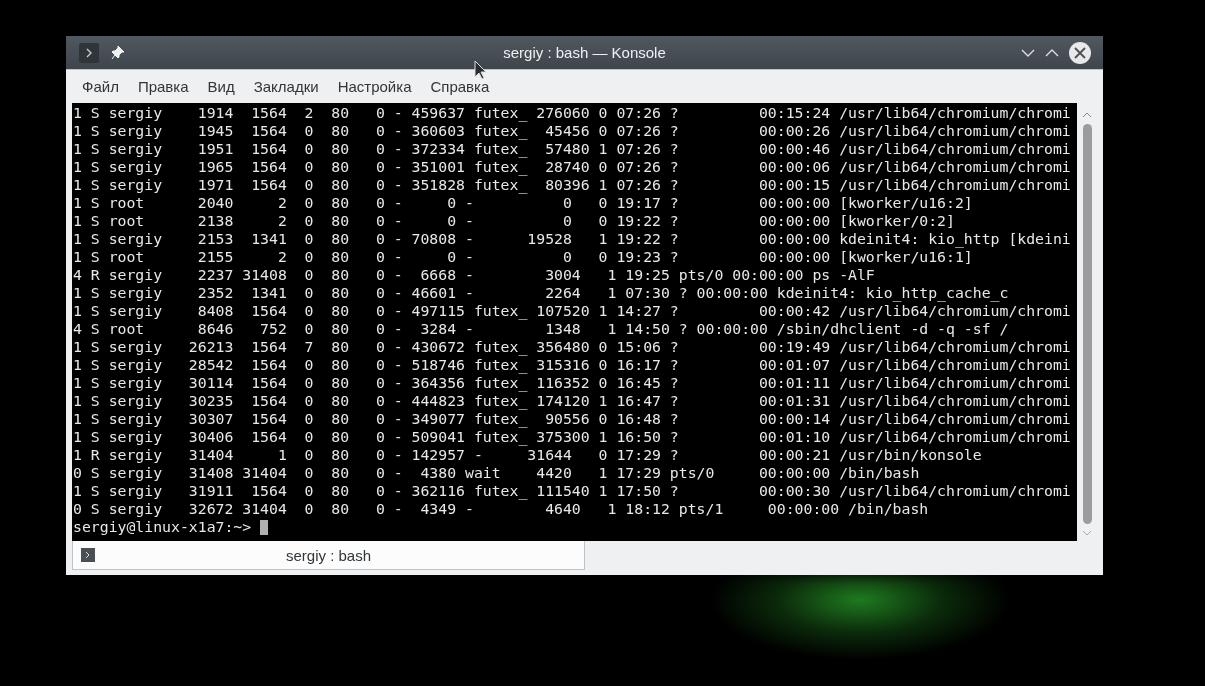 The height and width of the screenshot is (686, 1205). What do you see at coordinates (497, 473) in the screenshot?
I see `terminal-line: 0 S sergiy 31408 31404 0 80 0 - 4380 wait 4420 1 17:29 pts/0 00:00:00 /bin/bash` at bounding box center [497, 473].